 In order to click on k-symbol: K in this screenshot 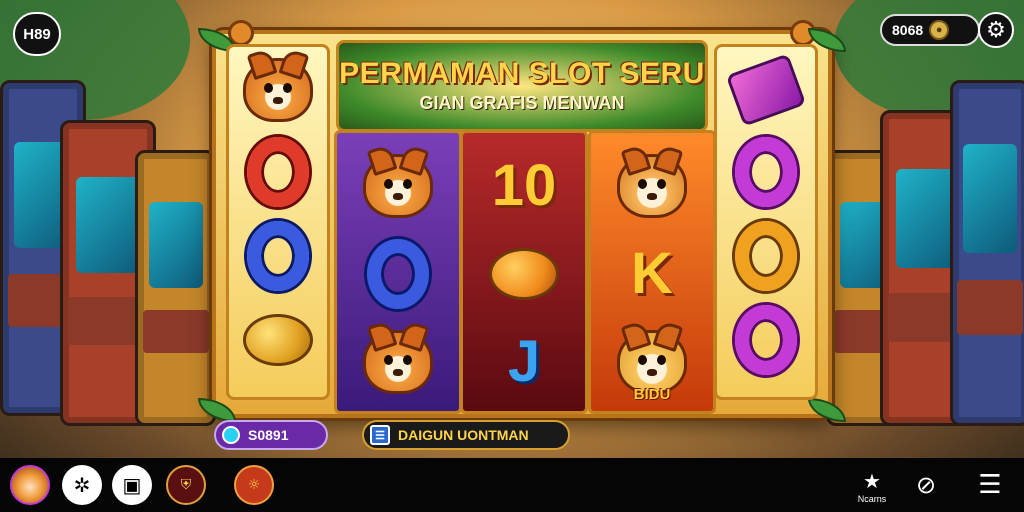, I will do `click(652, 274)`.